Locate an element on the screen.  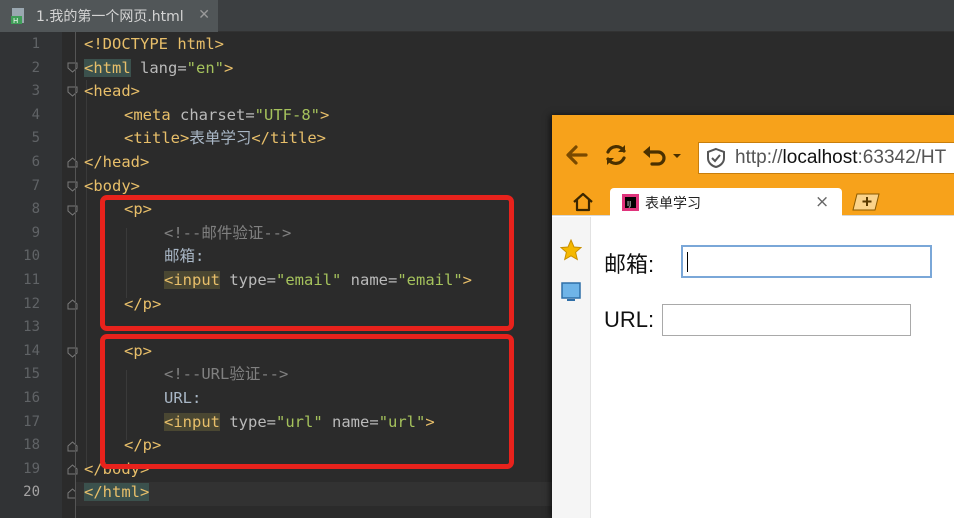
tag-token: </title> is located at coordinates (288, 138).